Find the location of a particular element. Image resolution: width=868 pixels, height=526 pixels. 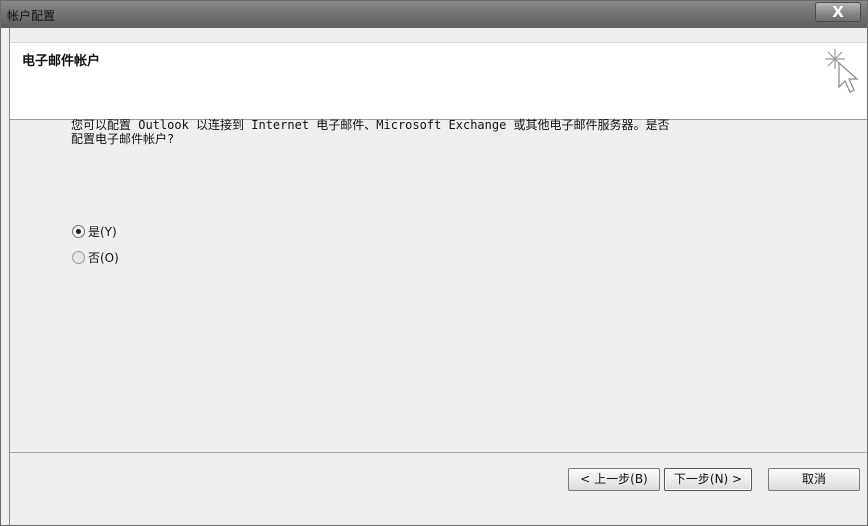

radio-yes-indicator is located at coordinates (78, 231).